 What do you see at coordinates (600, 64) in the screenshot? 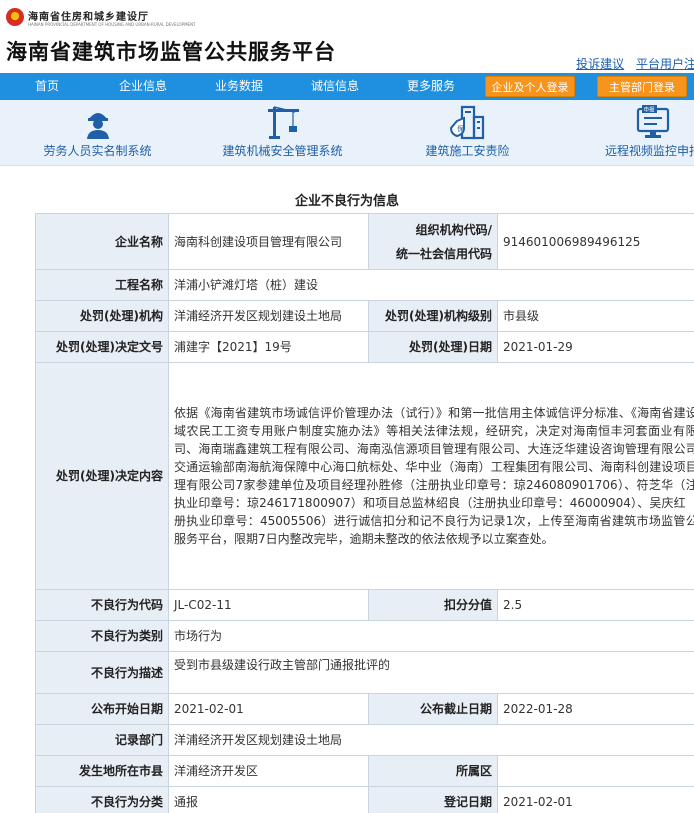
I see `complaint-link: 投诉建议` at bounding box center [600, 64].